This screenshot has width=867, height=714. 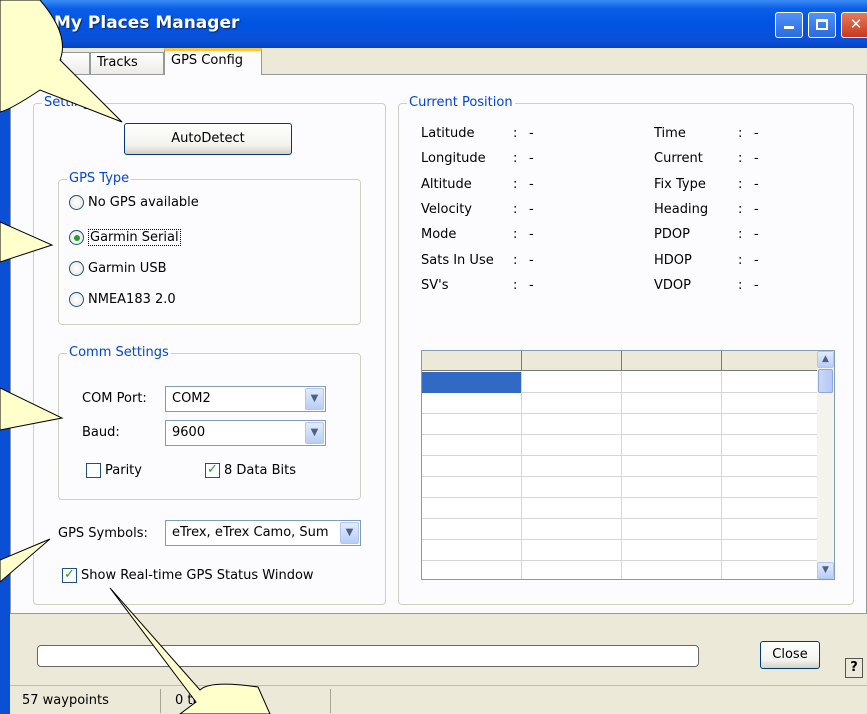 What do you see at coordinates (118, 268) in the screenshot?
I see `radio-garmin-usb: Garmin USB` at bounding box center [118, 268].